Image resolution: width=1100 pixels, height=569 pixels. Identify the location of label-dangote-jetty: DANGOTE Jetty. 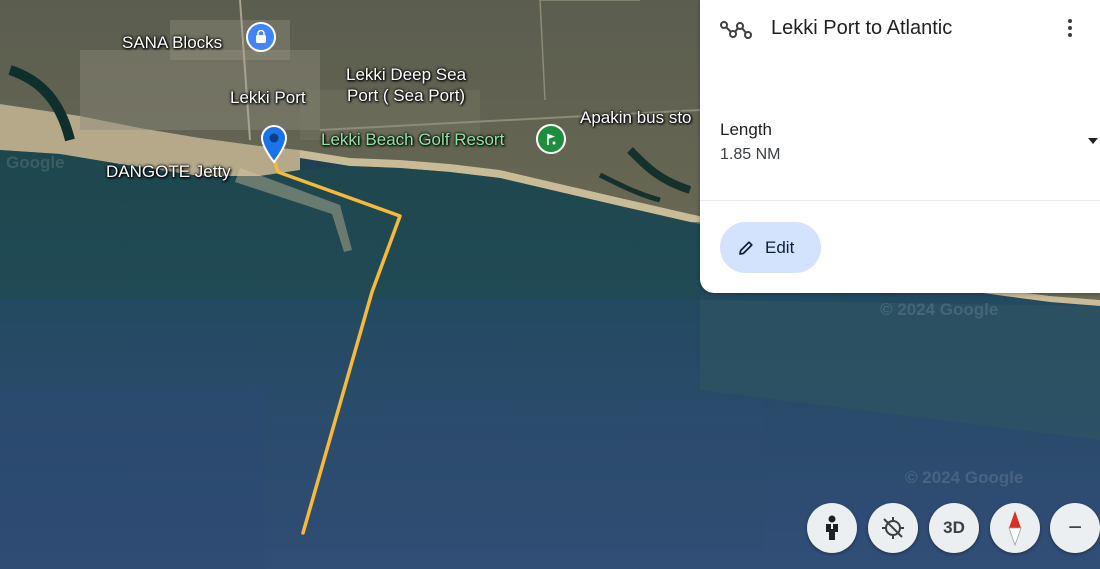
(168, 172).